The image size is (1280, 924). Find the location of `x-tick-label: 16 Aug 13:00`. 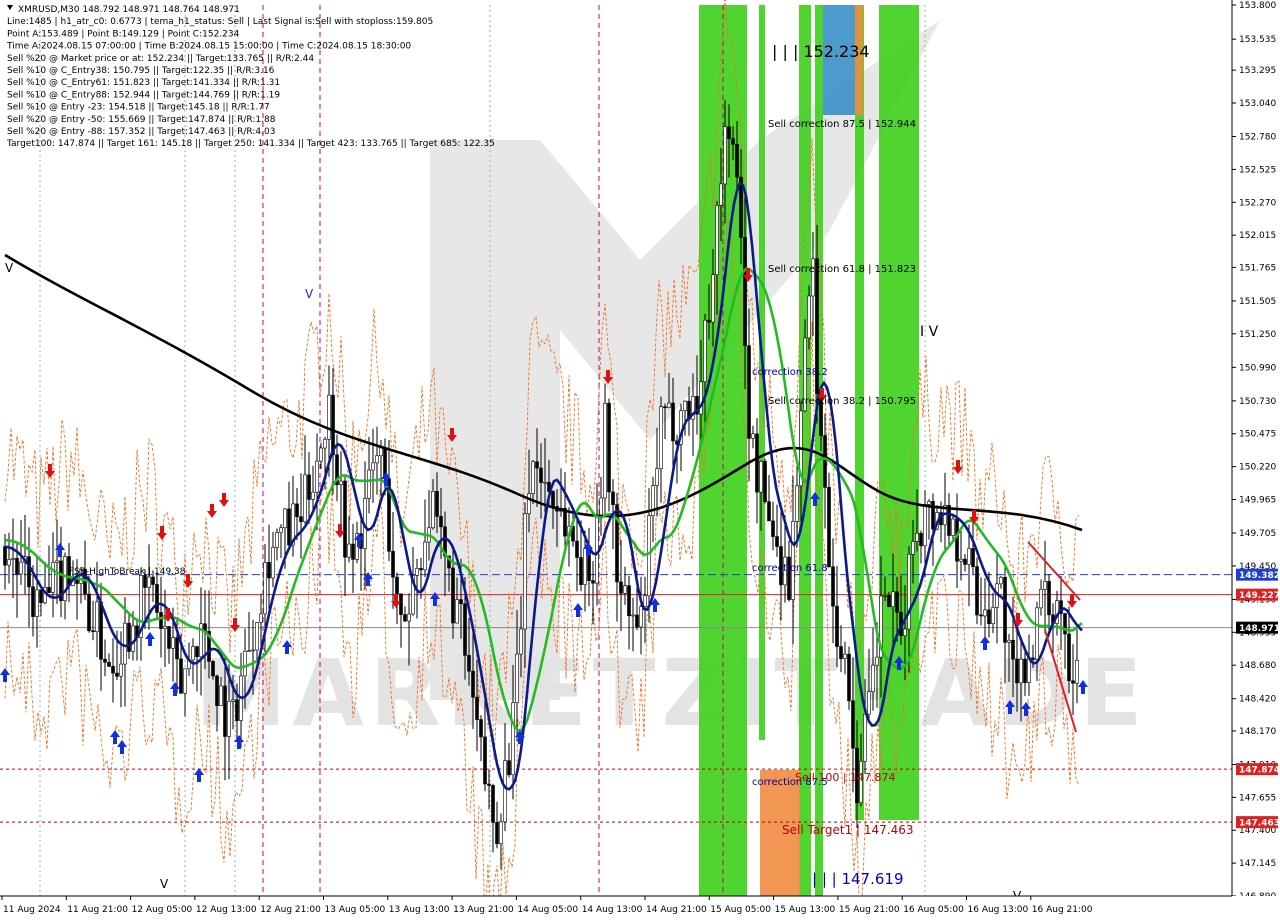

x-tick-label: 16 Aug 13:00 is located at coordinates (998, 910).